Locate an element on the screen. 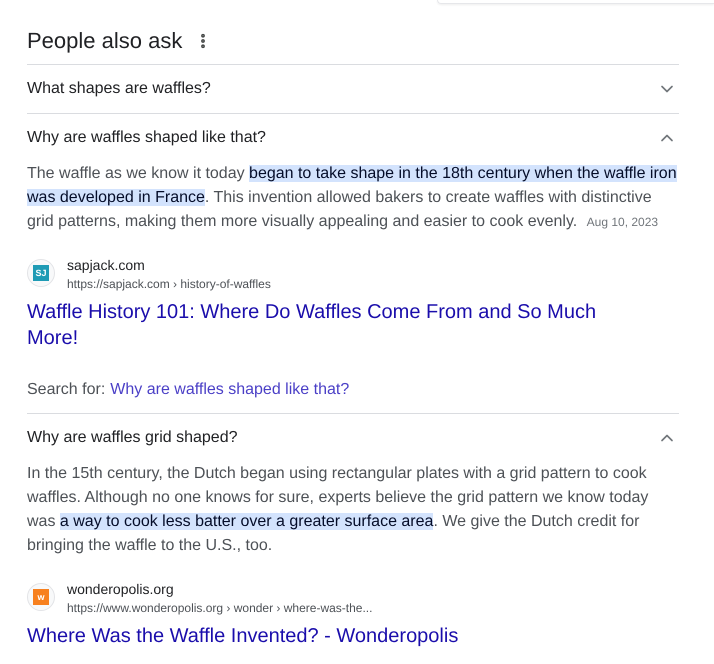 Image resolution: width=714 pixels, height=664 pixels. question-toggle: Why are waffles grid shaped? is located at coordinates (353, 438).